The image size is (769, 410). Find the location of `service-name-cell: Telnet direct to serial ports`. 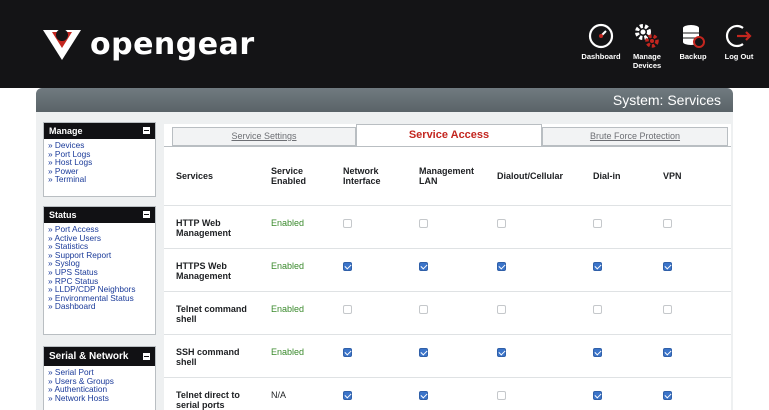

service-name-cell: Telnet direct to serial ports is located at coordinates (211, 393).